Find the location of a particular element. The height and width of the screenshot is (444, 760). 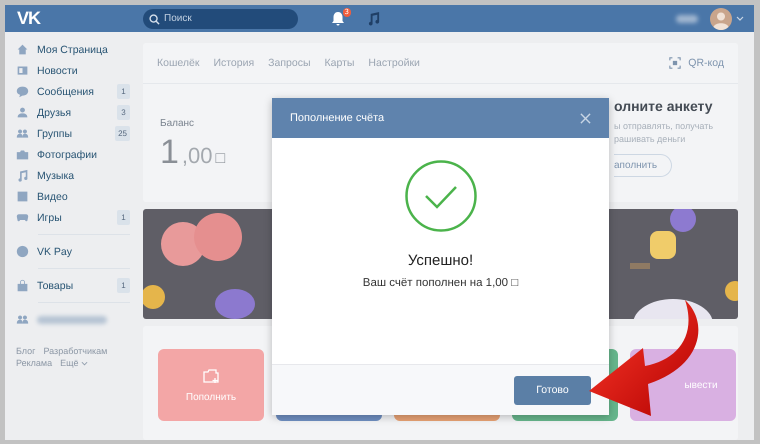

tab: Карты is located at coordinates (339, 63).